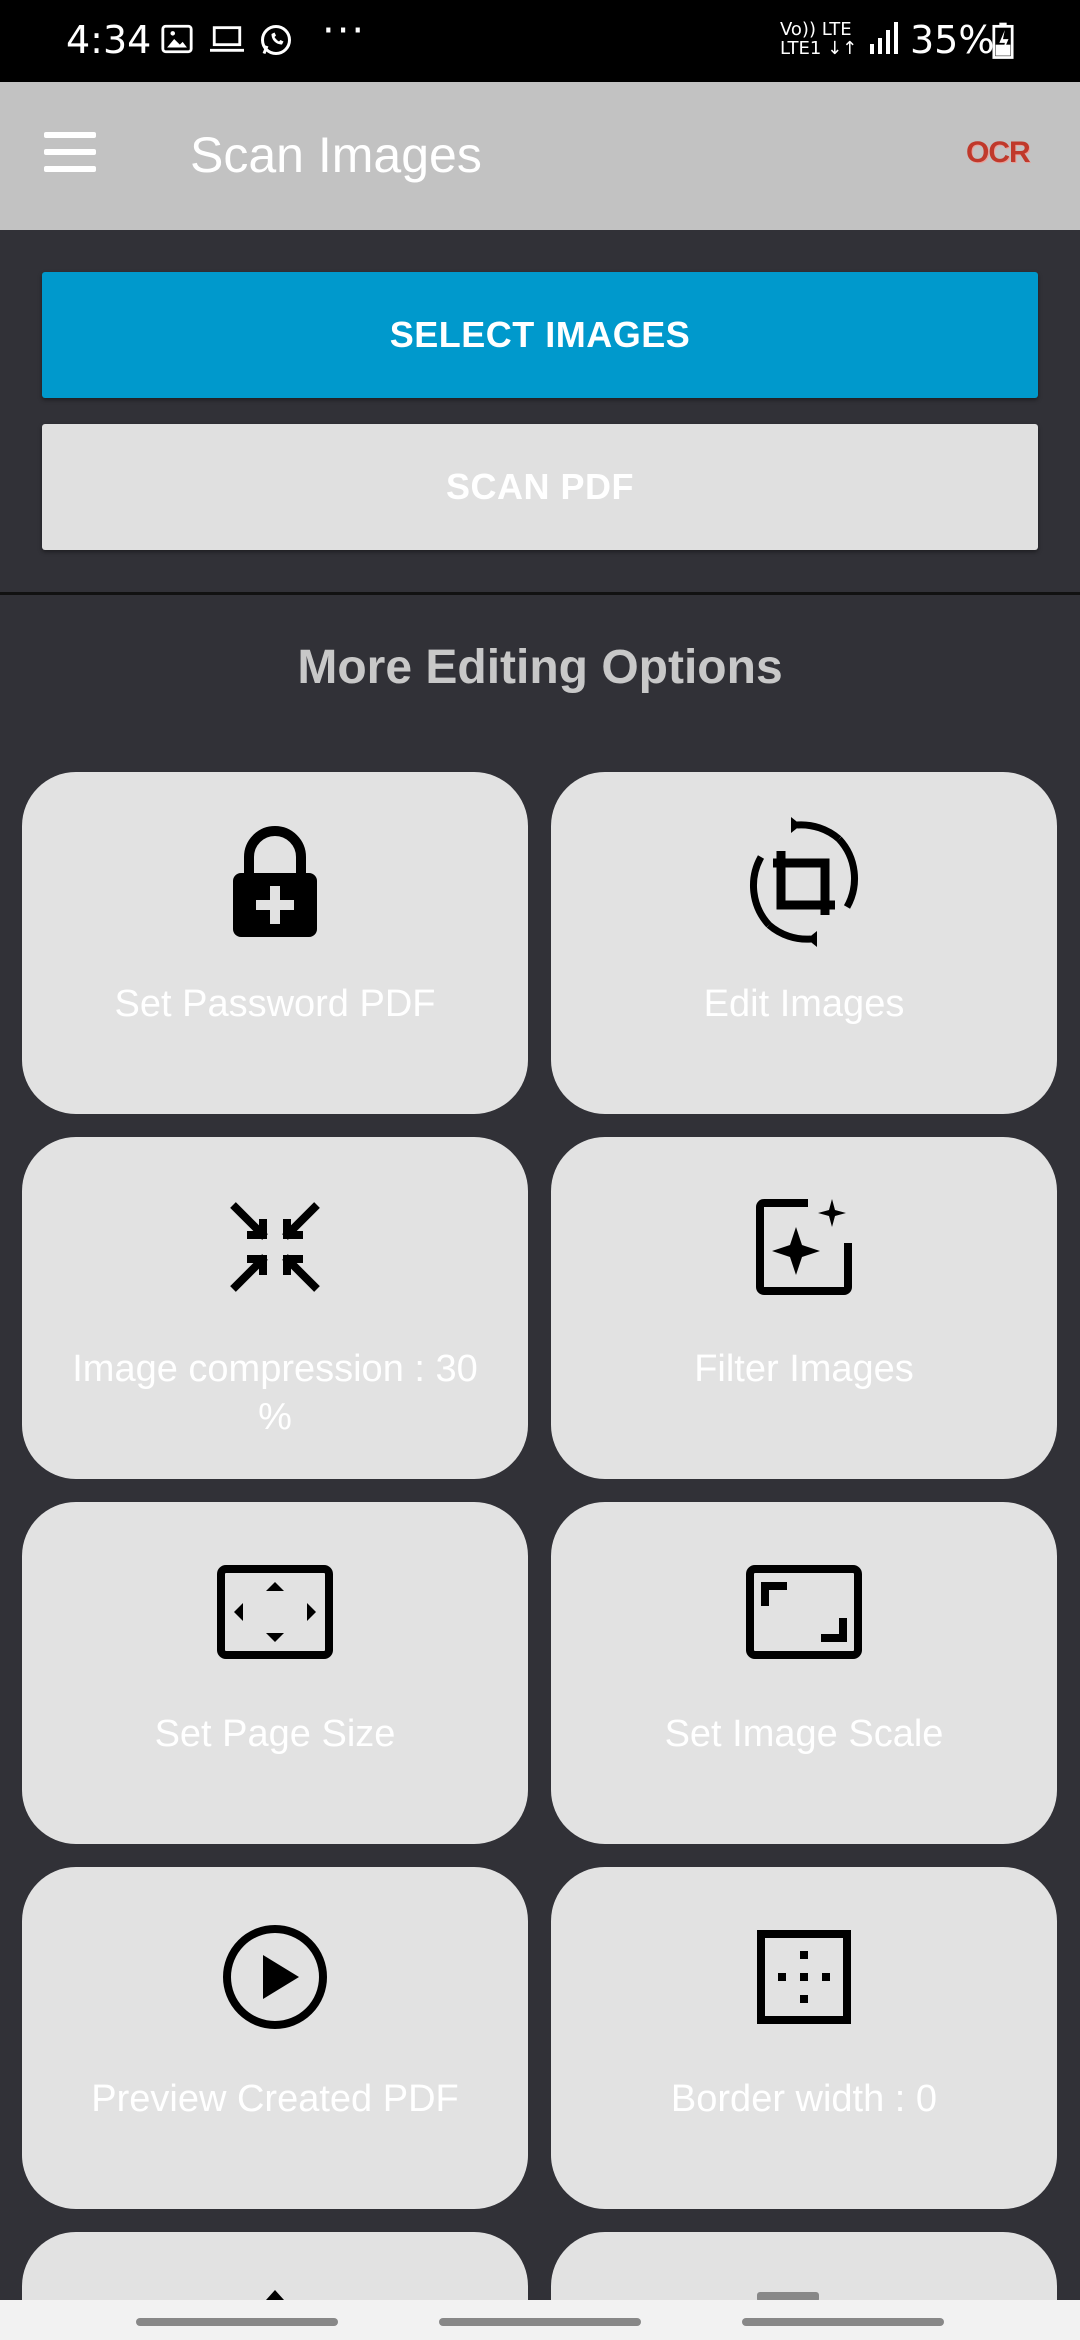 The width and height of the screenshot is (1080, 2340). I want to click on aspect-ratio-icon, so click(804, 1612).